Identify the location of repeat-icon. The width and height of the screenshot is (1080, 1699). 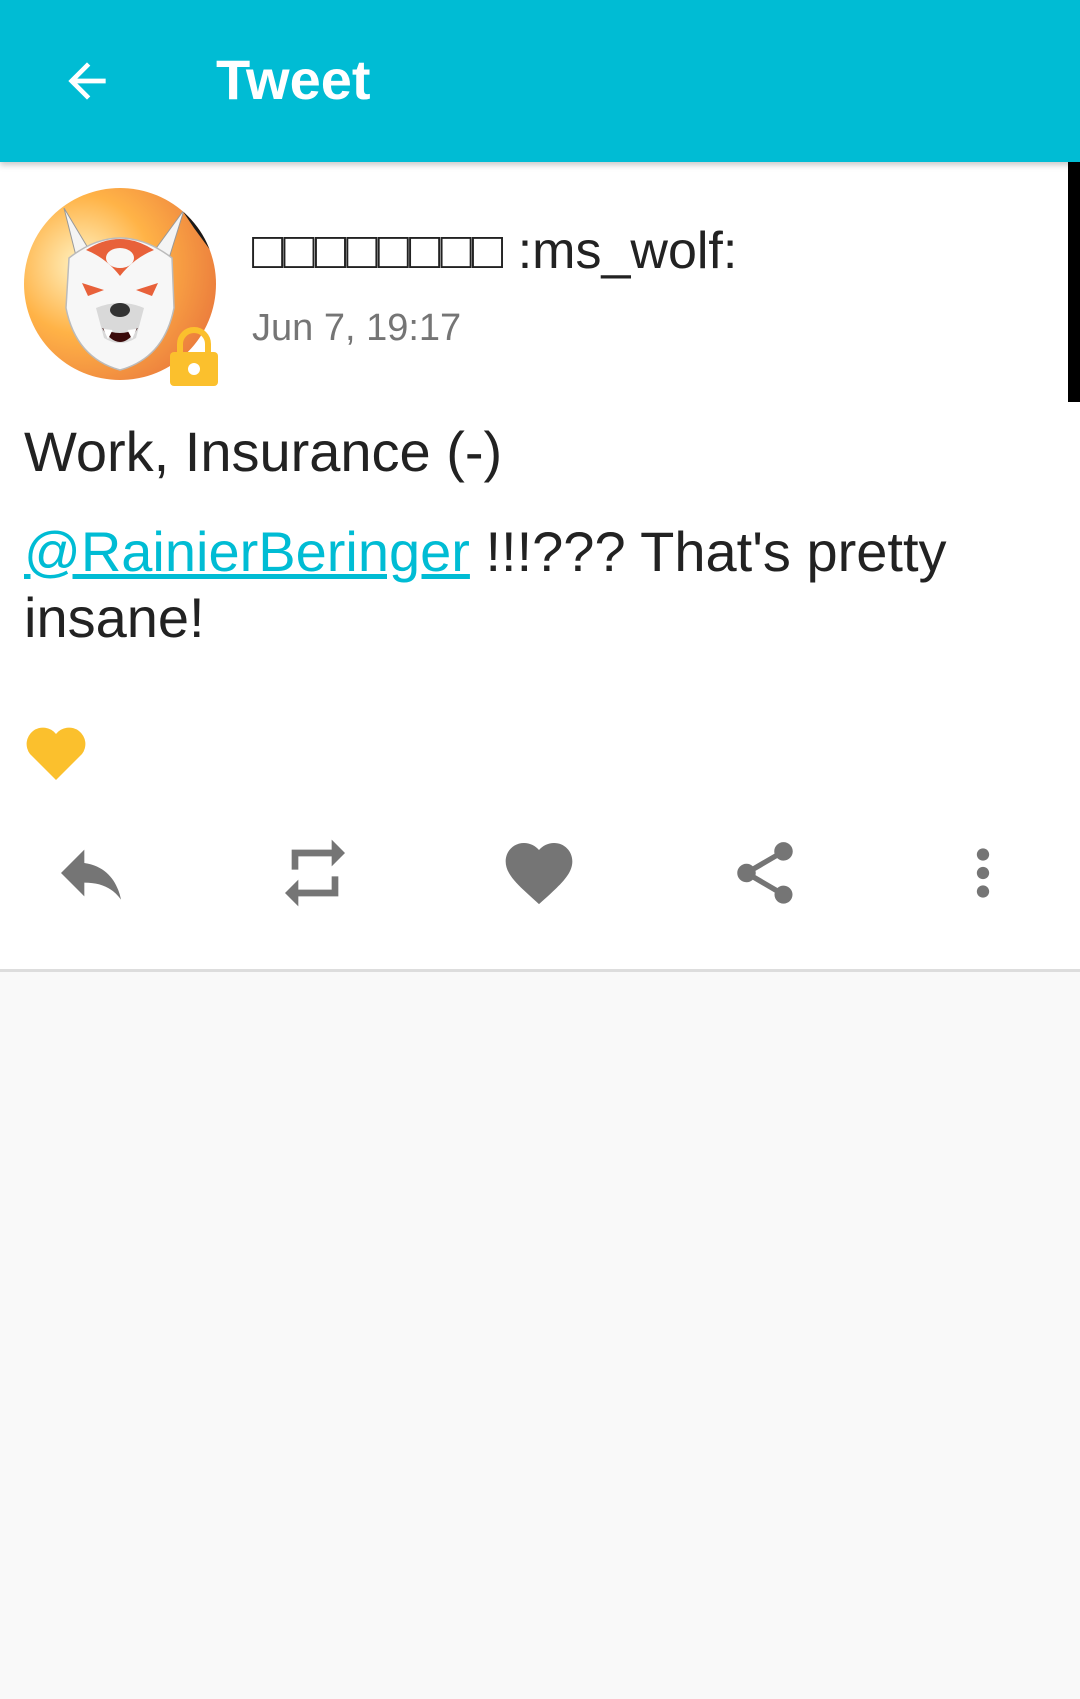
(315, 873).